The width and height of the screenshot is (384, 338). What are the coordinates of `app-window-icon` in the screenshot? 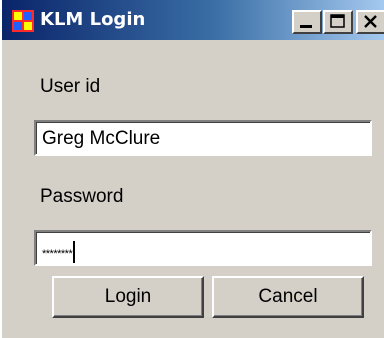 It's located at (23, 21).